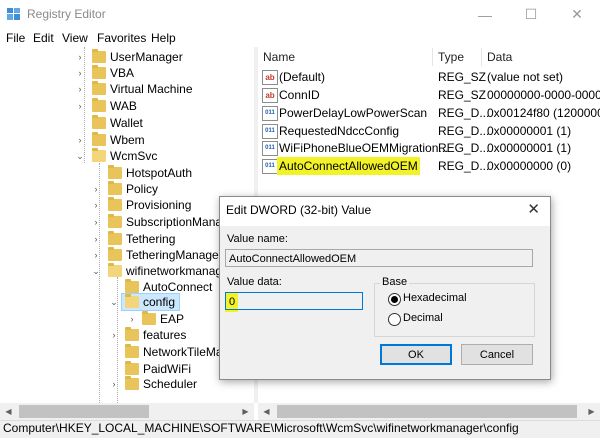 Image resolution: width=600 pixels, height=438 pixels. Describe the element at coordinates (123, 106) in the screenshot. I see `tree-item-label: WAB` at that location.